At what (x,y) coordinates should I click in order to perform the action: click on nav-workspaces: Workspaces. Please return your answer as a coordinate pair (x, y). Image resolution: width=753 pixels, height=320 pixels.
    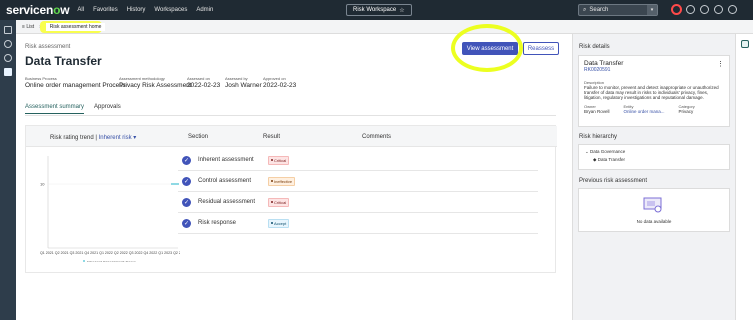
    Looking at the image, I should click on (170, 10).